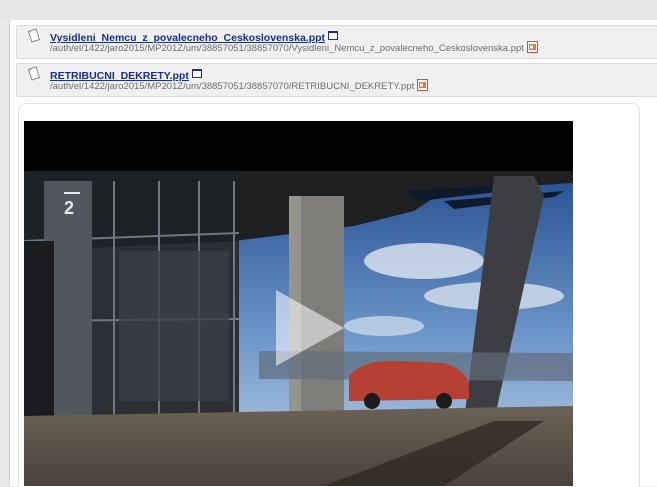 This screenshot has height=487, width=657. Describe the element at coordinates (328, 10) in the screenshot. I see `top-strip` at that location.